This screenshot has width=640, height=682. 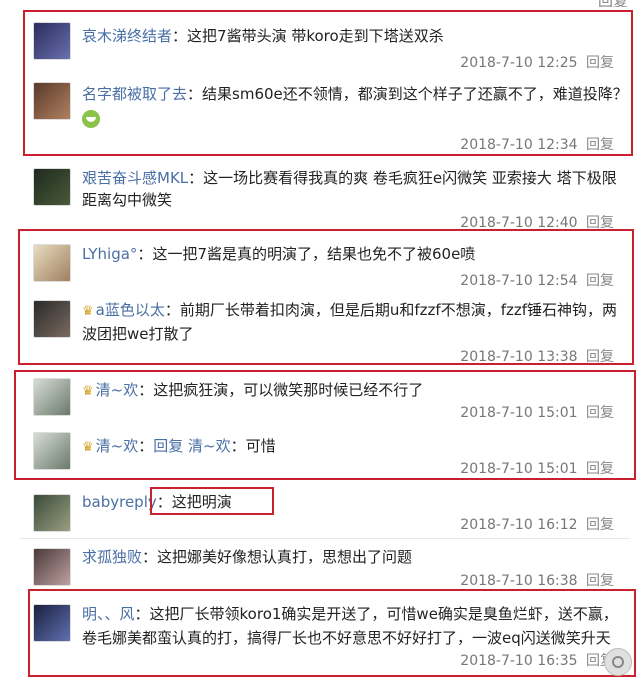 I want to click on comment-text-continued: 距离勾中微笑, so click(x=127, y=200).